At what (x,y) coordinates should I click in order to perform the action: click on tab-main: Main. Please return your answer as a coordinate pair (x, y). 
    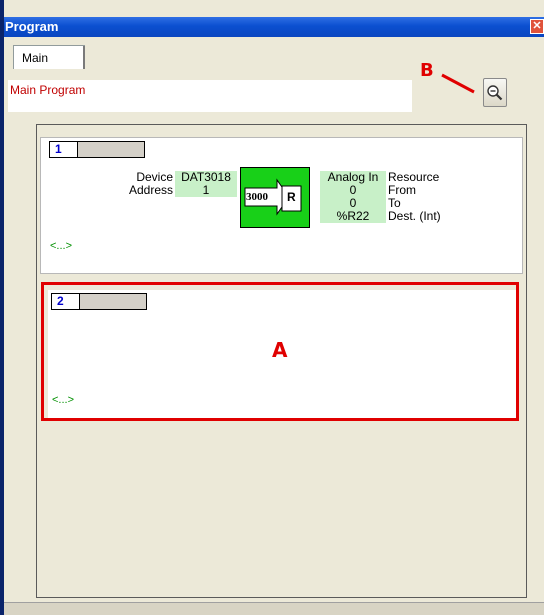
    Looking at the image, I should click on (49, 57).